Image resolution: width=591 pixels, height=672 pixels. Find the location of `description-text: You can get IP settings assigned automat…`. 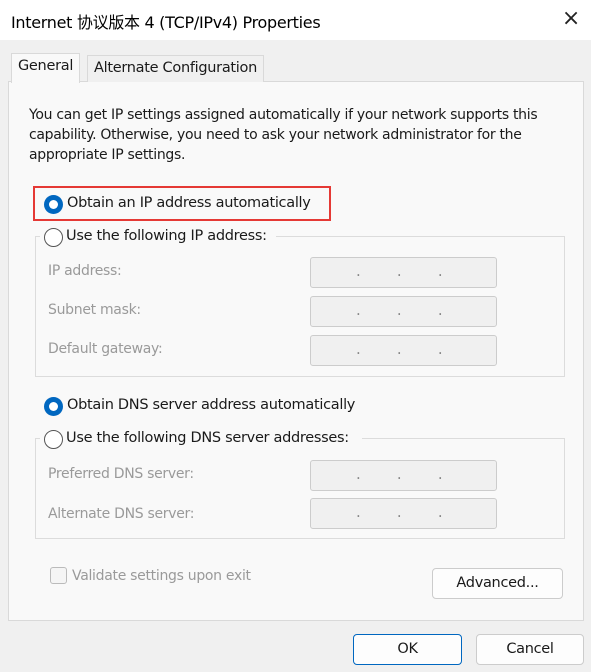

description-text: You can get IP settings assigned automat… is located at coordinates (283, 135).